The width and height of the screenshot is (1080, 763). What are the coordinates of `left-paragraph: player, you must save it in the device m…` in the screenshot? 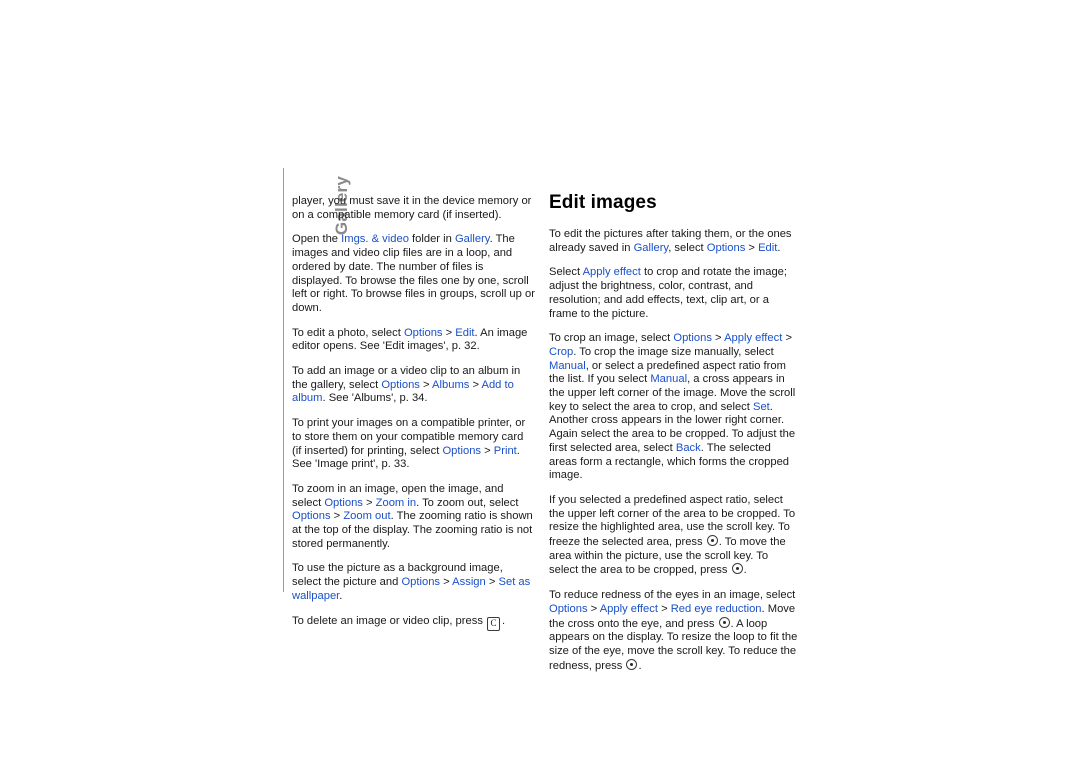 It's located at (413, 208).